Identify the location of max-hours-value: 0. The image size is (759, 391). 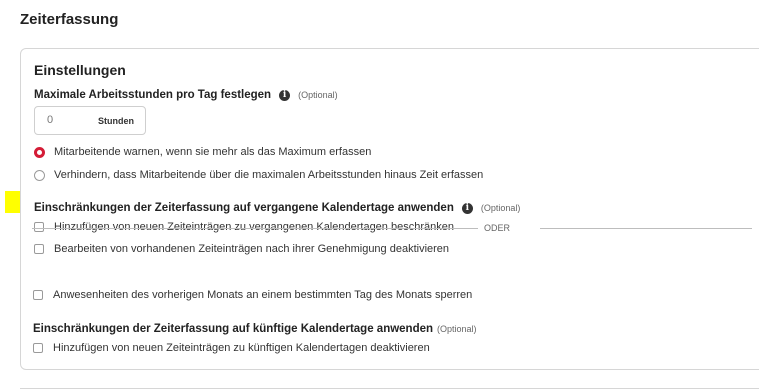
(50, 120).